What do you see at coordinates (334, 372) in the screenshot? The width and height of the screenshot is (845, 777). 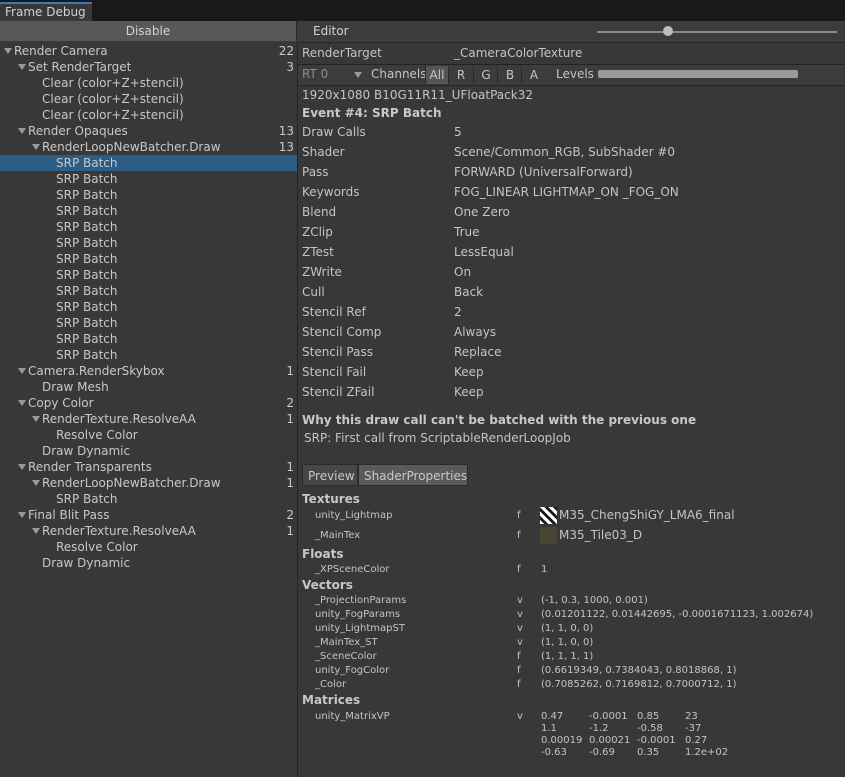 I see `property-label: Stencil Fail` at bounding box center [334, 372].